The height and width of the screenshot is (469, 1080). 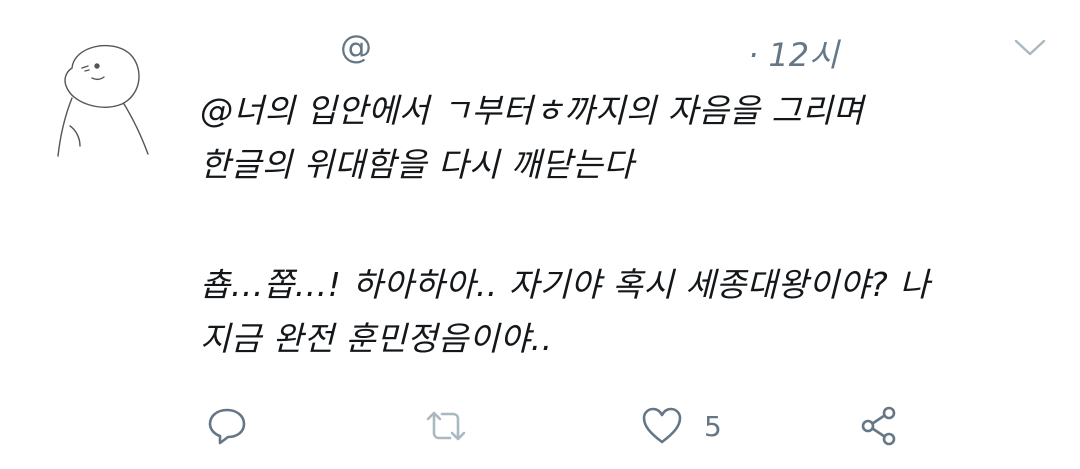 I want to click on reply-icon, so click(x=227, y=426).